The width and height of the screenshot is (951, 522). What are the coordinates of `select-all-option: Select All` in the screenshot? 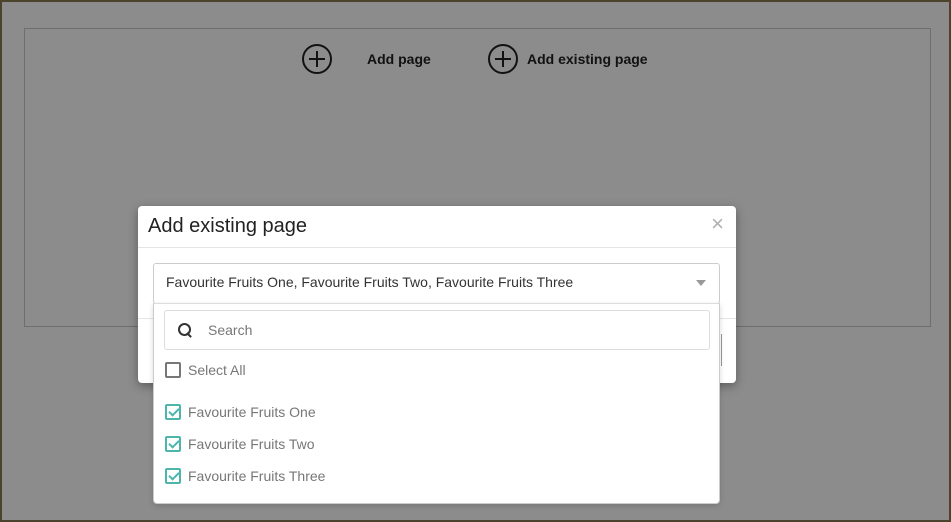 It's located at (205, 370).